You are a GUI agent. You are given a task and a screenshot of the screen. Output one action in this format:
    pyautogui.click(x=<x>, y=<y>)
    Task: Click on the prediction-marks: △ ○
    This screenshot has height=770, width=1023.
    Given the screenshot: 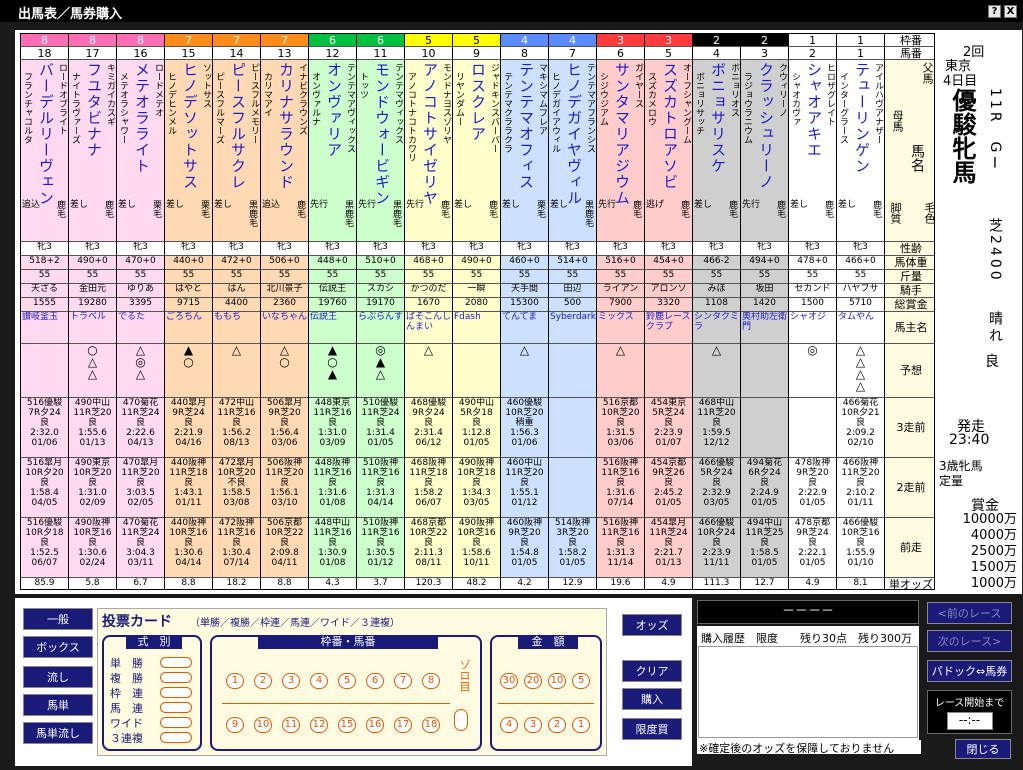 What is the action you would take?
    pyautogui.click(x=284, y=371)
    